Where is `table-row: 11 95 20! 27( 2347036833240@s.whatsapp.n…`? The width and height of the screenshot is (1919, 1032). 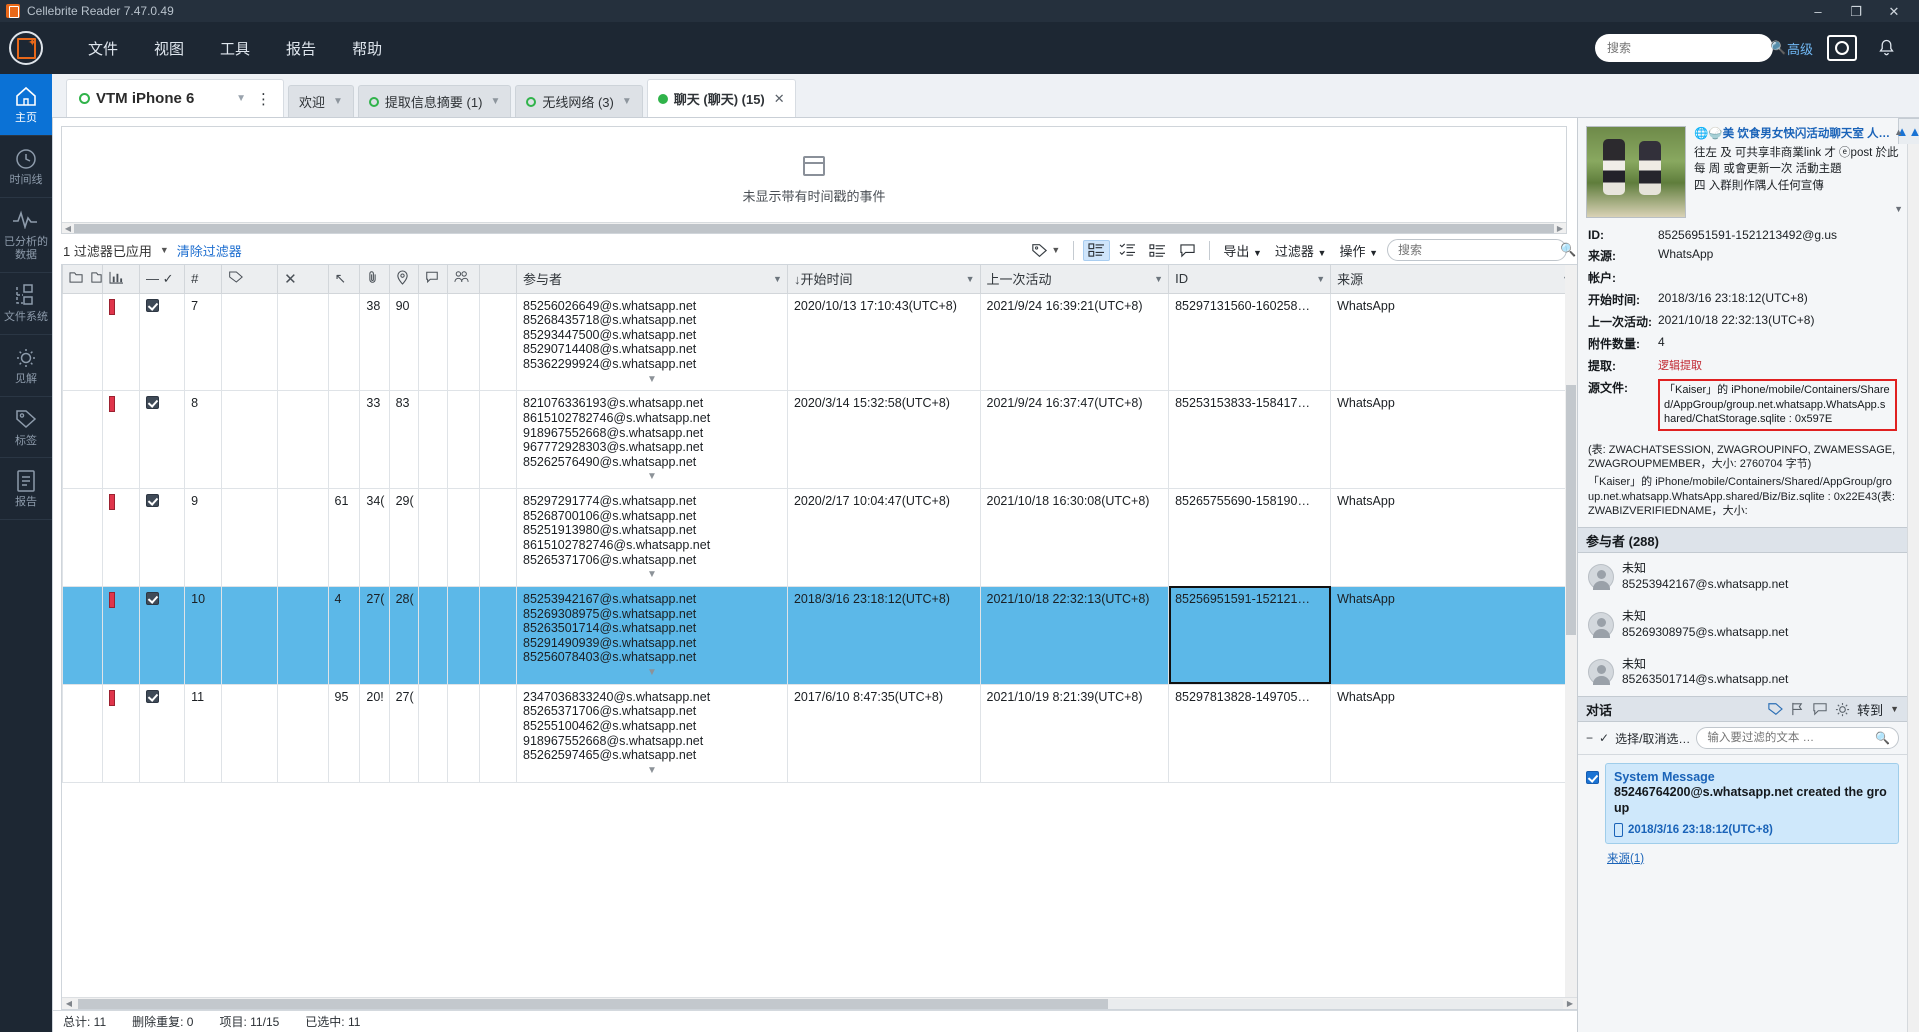 table-row: 11 95 20! 27( 2347036833240@s.whatsapp.n… is located at coordinates (819, 733).